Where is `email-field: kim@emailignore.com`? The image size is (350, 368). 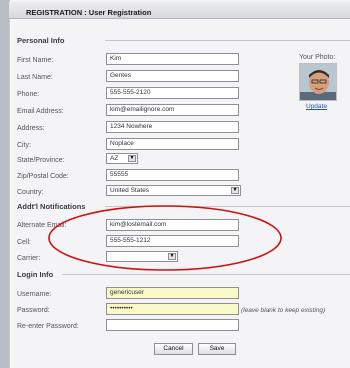
email-field: kim@emailignore.com is located at coordinates (172, 110).